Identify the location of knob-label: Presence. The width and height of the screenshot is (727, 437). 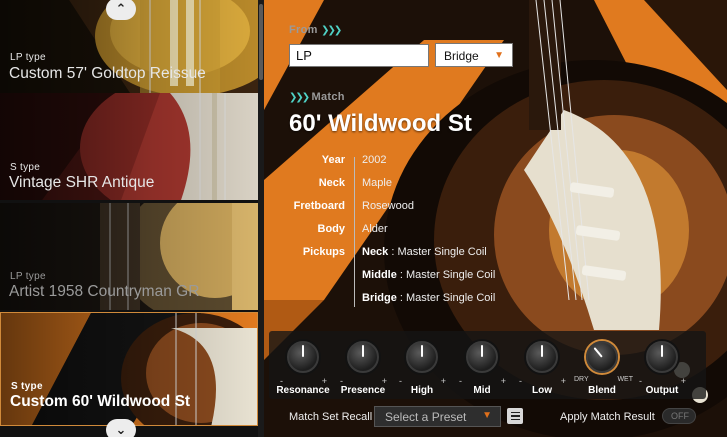
(363, 390).